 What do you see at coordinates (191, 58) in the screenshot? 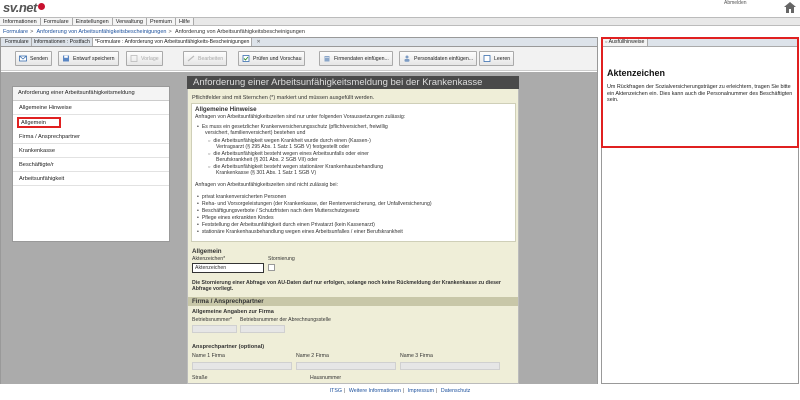
I see `pencil-icon` at bounding box center [191, 58].